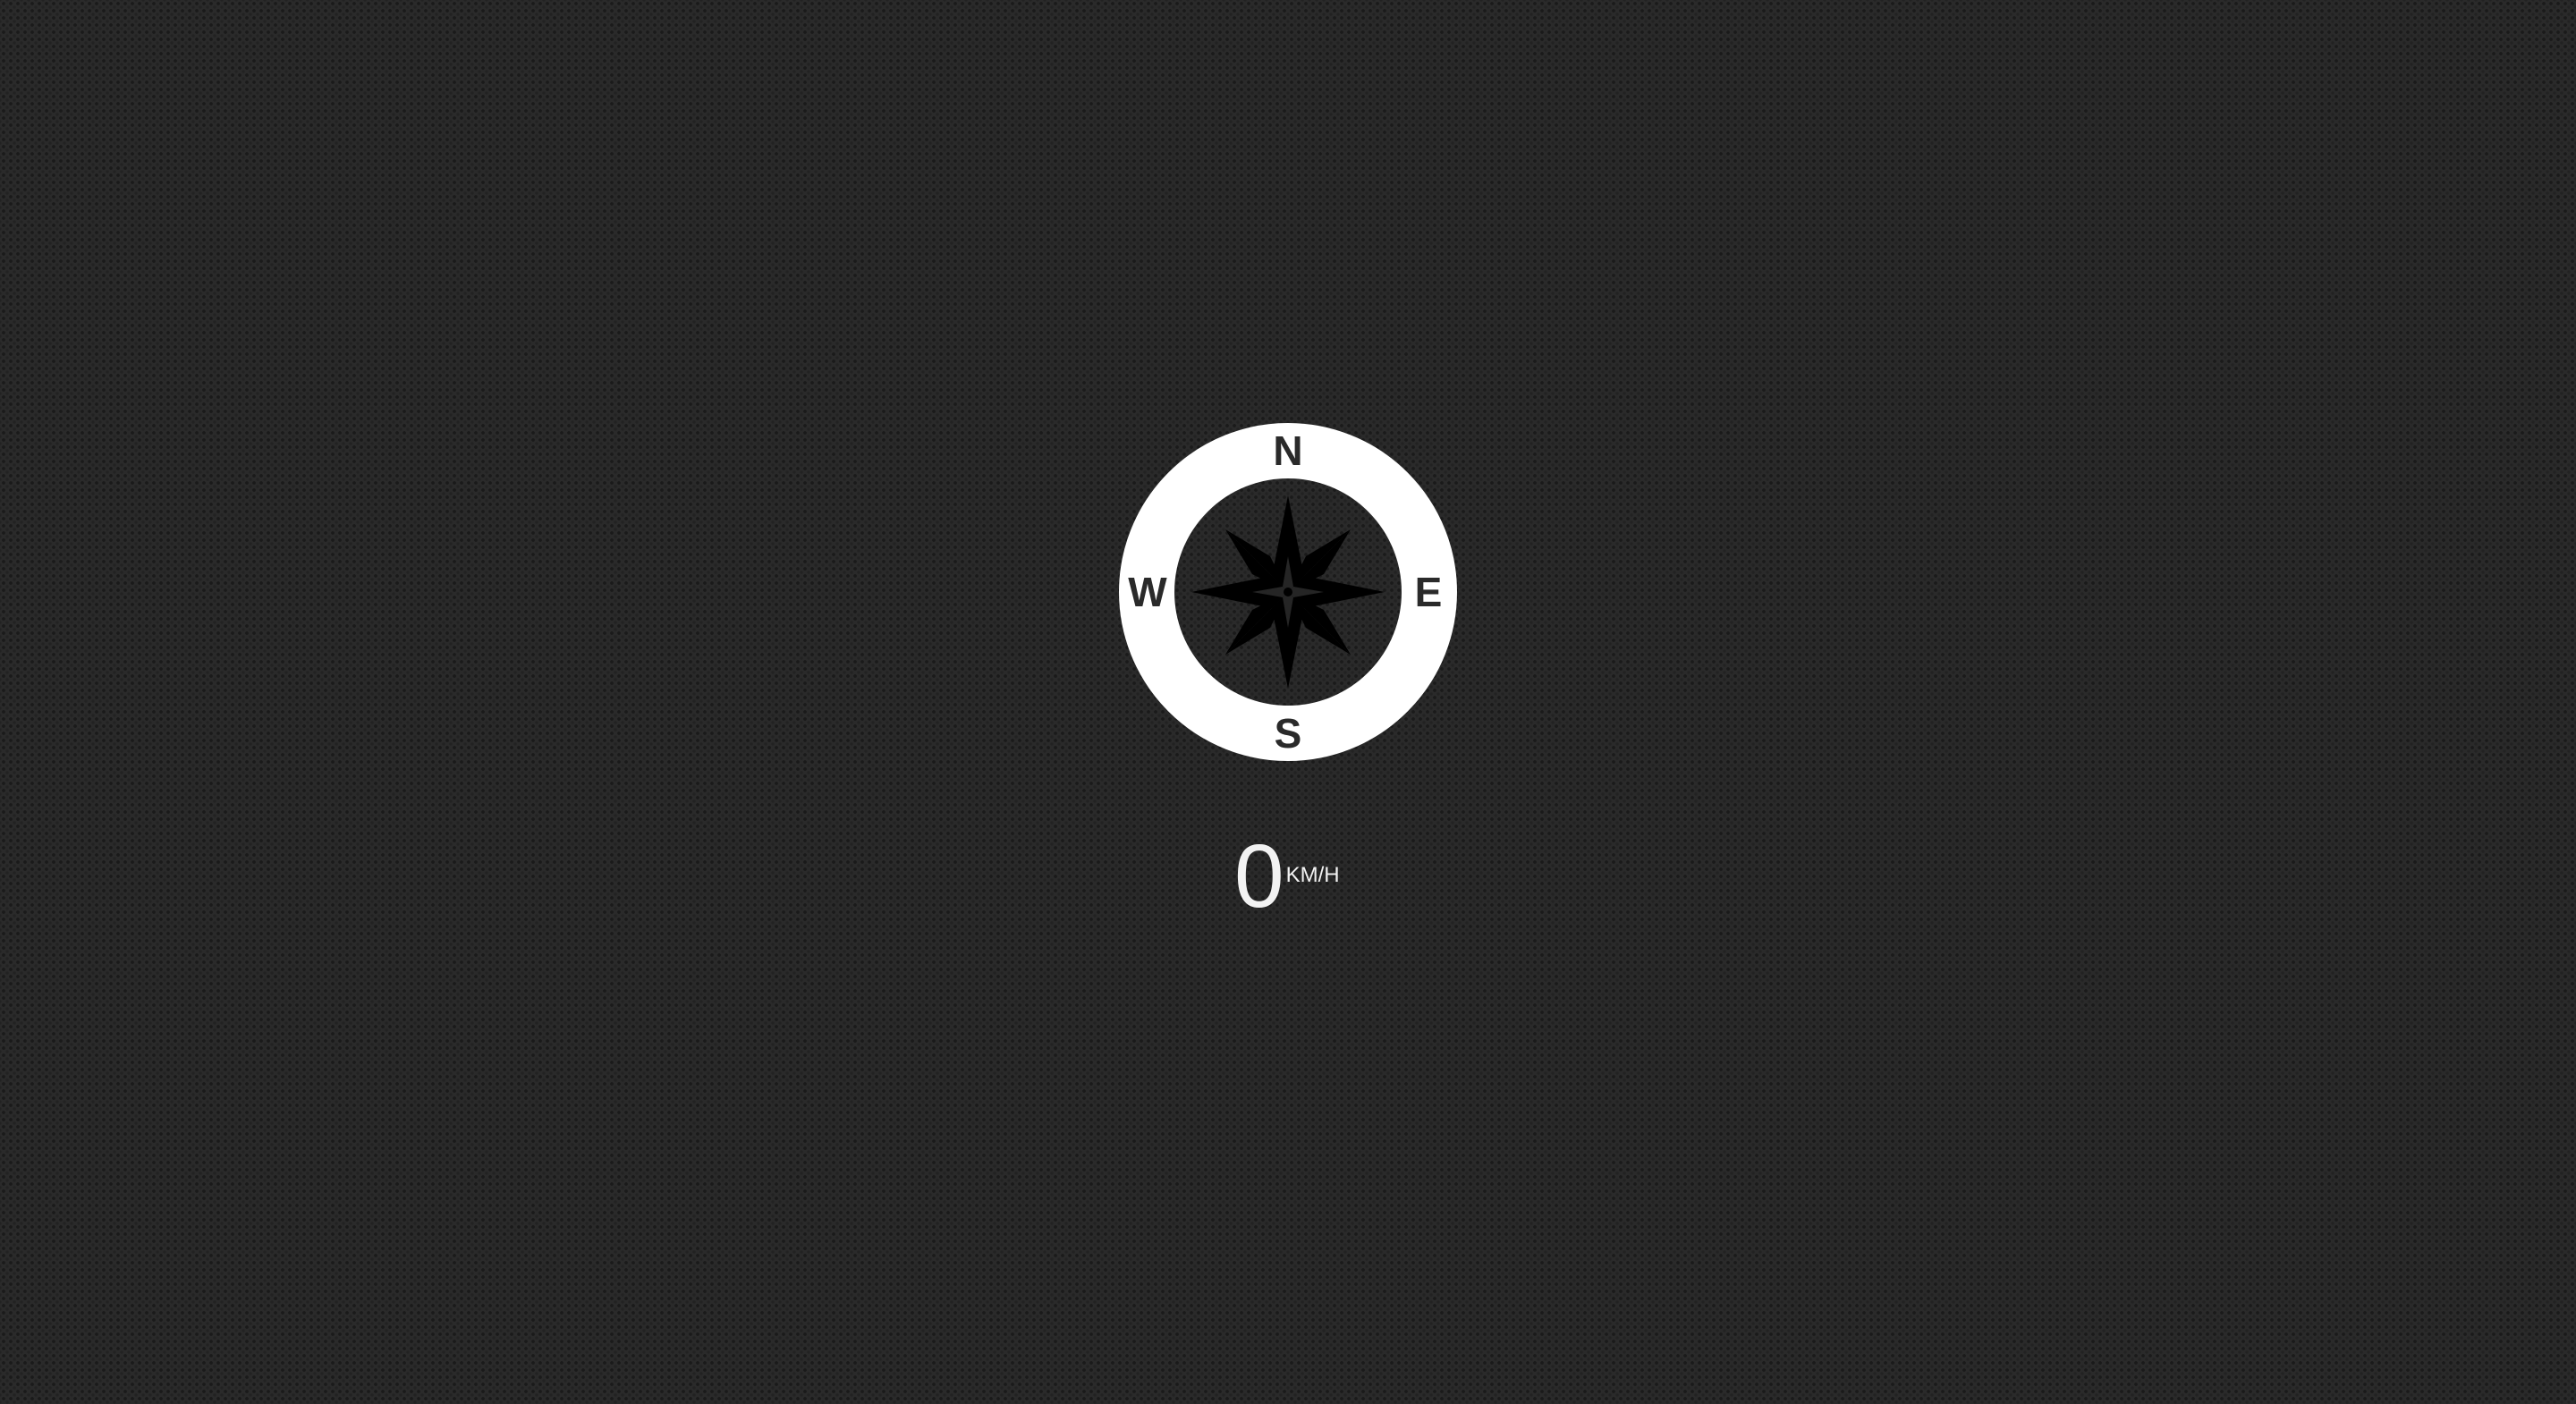  What do you see at coordinates (1288, 733) in the screenshot?
I see `south-label: S` at bounding box center [1288, 733].